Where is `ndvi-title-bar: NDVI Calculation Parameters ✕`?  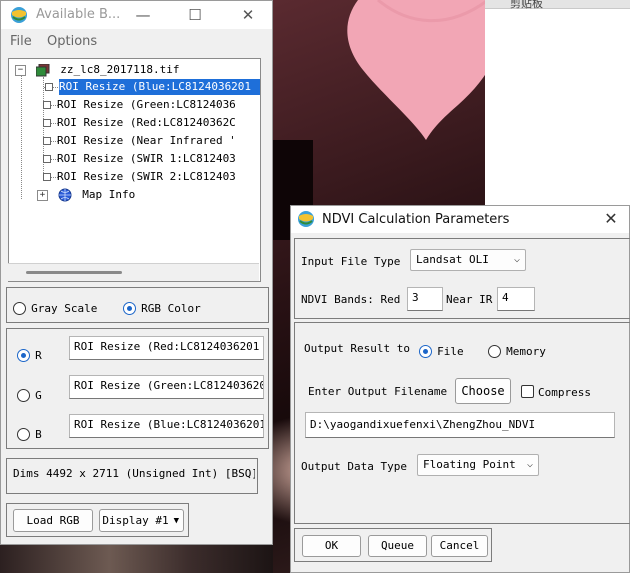
ndvi-title-bar: NDVI Calculation Parameters ✕ is located at coordinates (460, 219).